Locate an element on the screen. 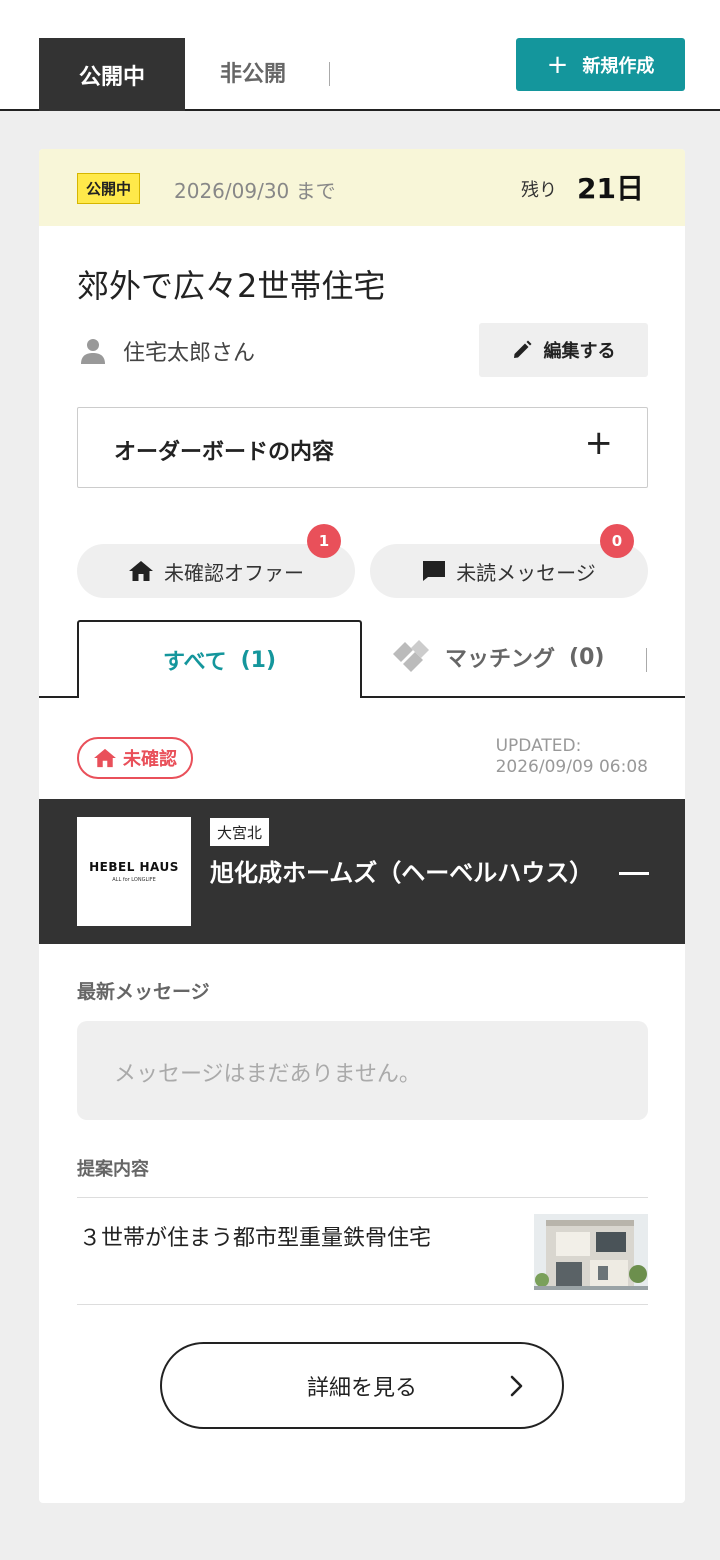 The image size is (720, 1560). tab-private: 非公開 is located at coordinates (253, 72).